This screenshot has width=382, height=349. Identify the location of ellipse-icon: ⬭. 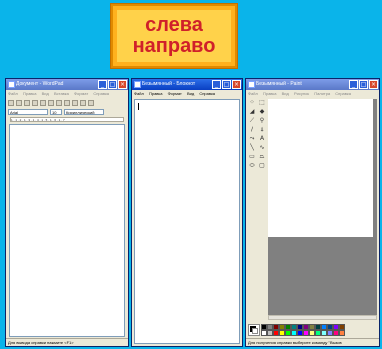
(252, 165).